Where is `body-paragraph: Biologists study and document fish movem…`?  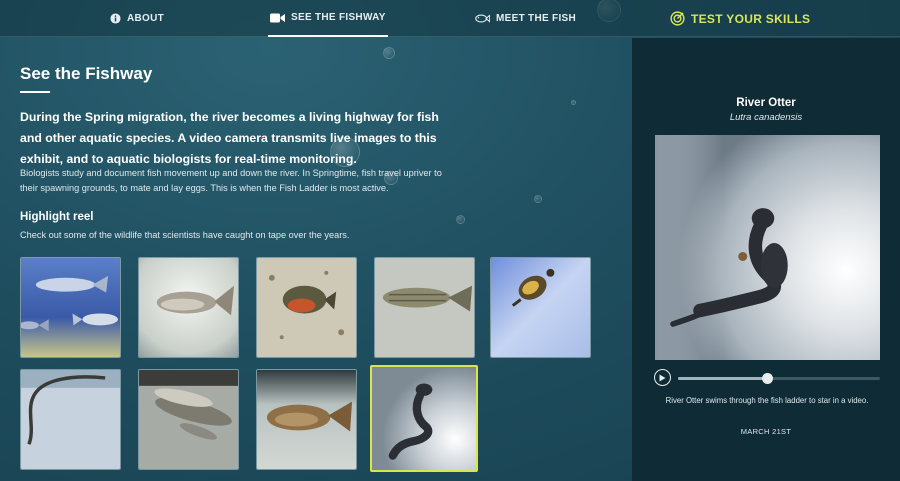 body-paragraph: Biologists study and document fish movem… is located at coordinates (231, 180).